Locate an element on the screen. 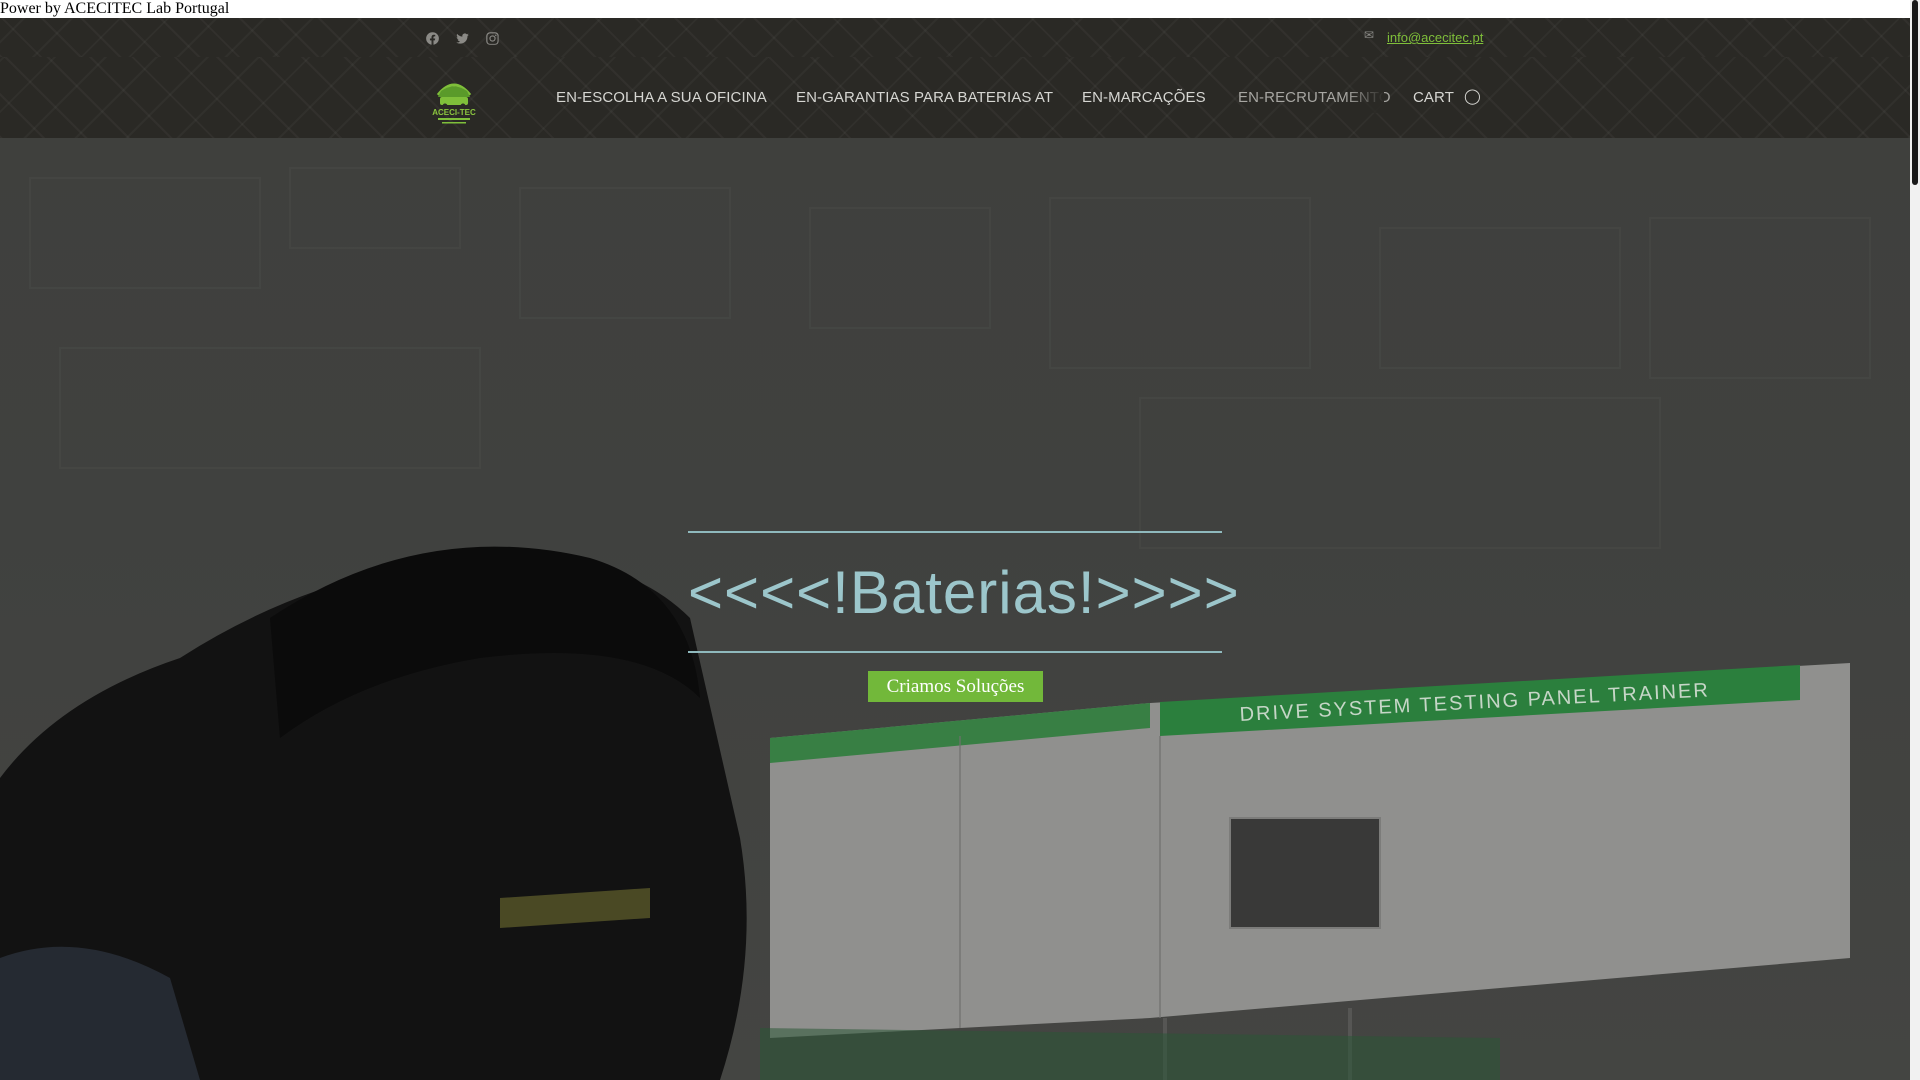  nav-item-escolha-oficina: EN-ESCOLHA A SUA OFICINA is located at coordinates (661, 97).